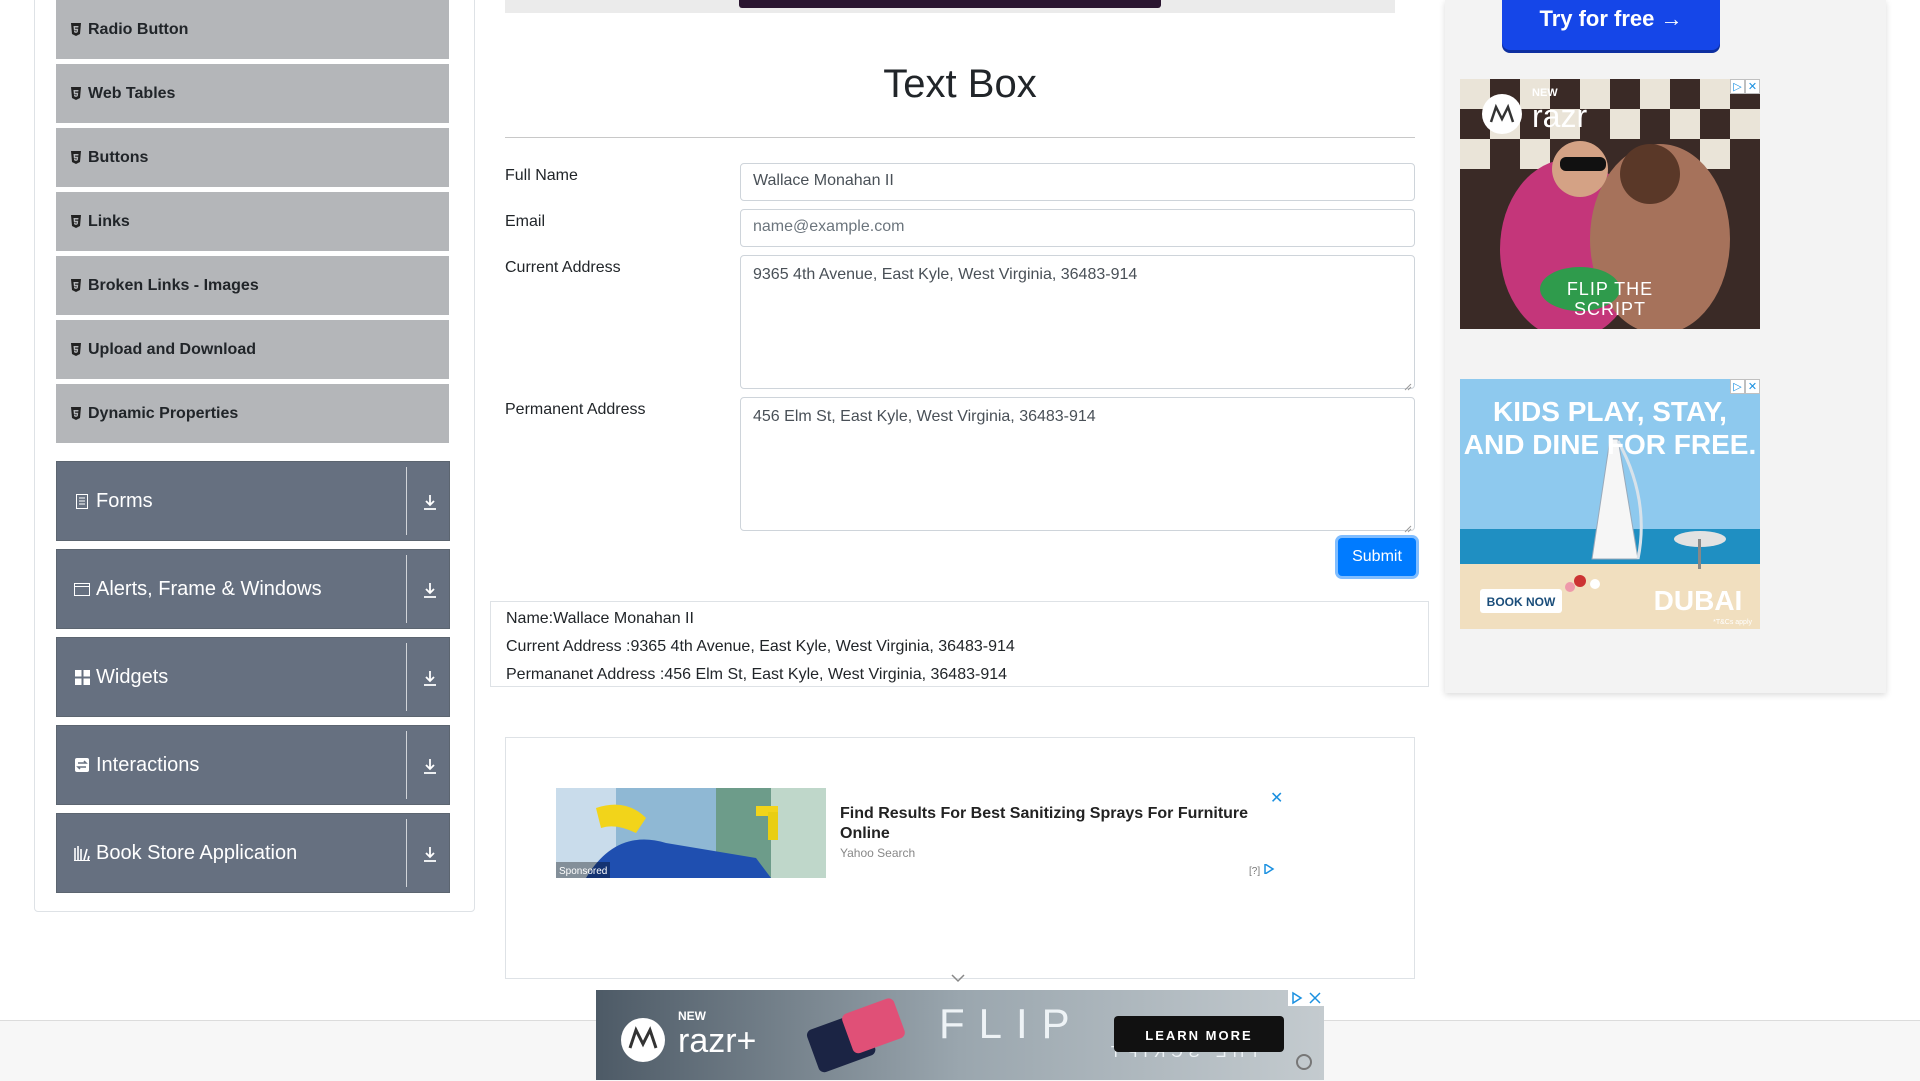  Describe the element at coordinates (252, 30) in the screenshot. I see `sidebar-item-radio-button: Radio Button` at that location.